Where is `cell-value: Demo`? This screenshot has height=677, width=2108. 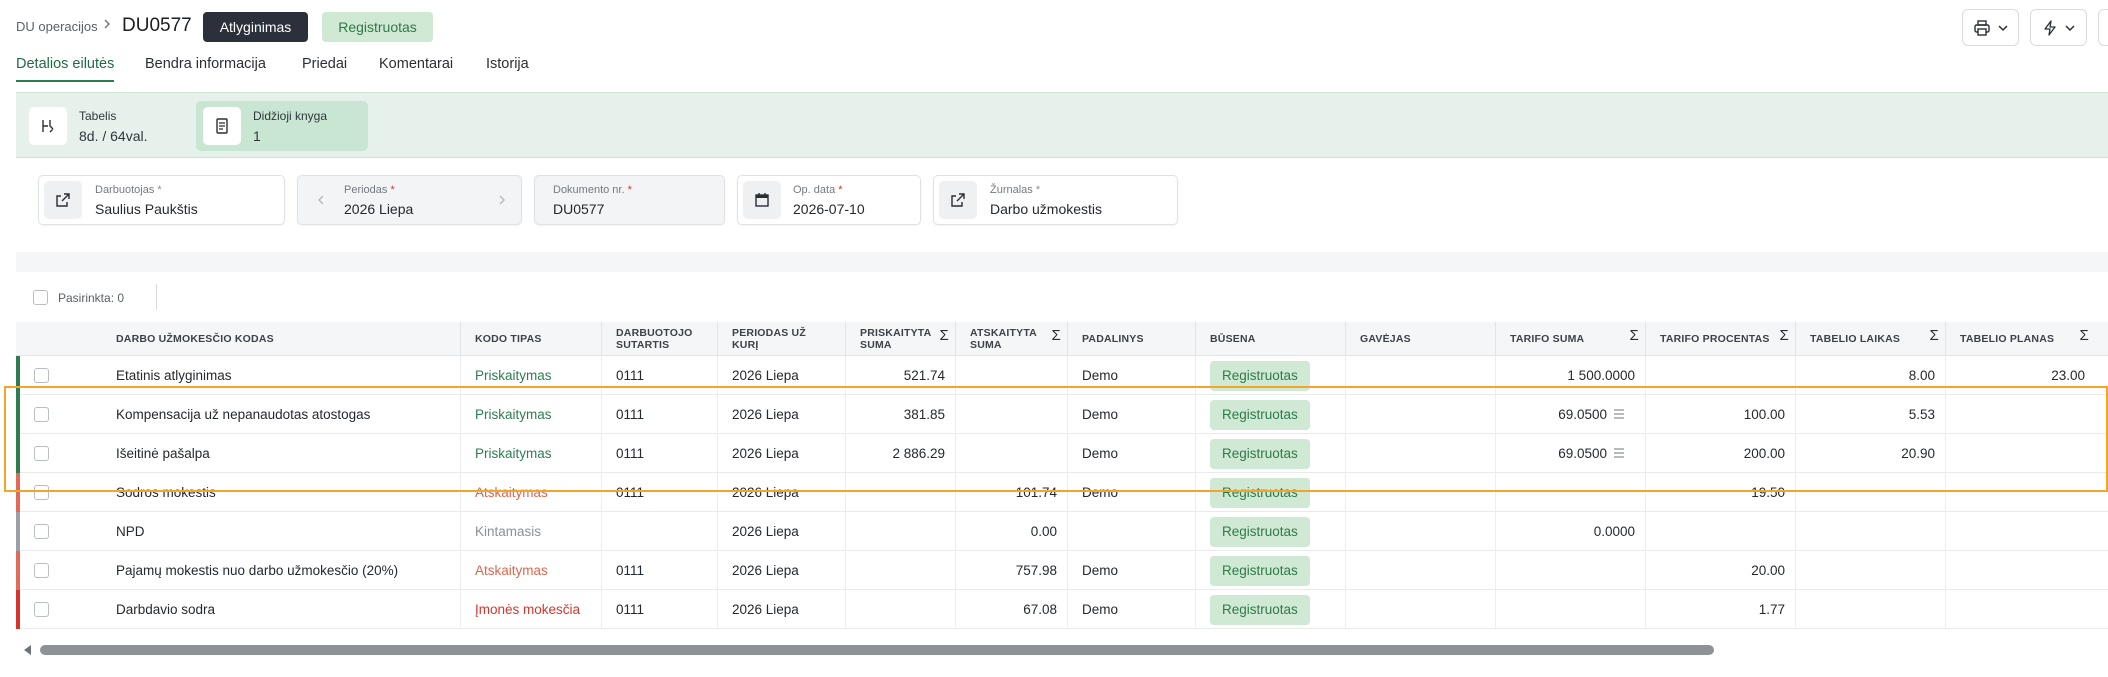
cell-value: Demo is located at coordinates (1100, 414).